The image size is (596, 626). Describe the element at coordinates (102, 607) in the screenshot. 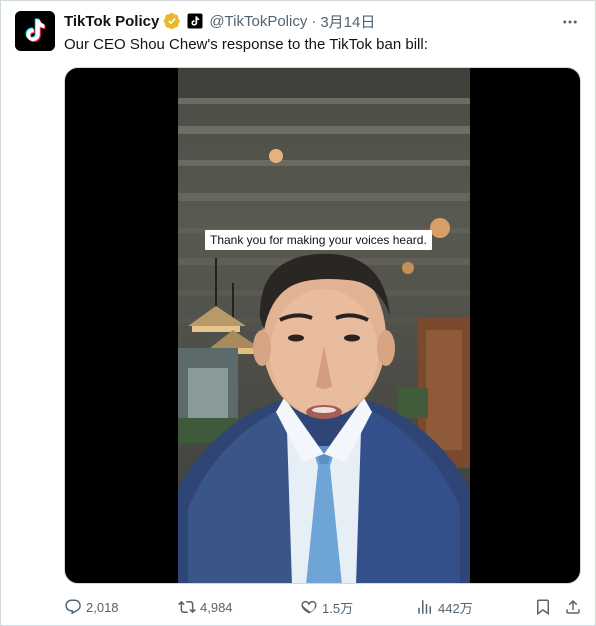

I see `reply-count: 2,018` at that location.